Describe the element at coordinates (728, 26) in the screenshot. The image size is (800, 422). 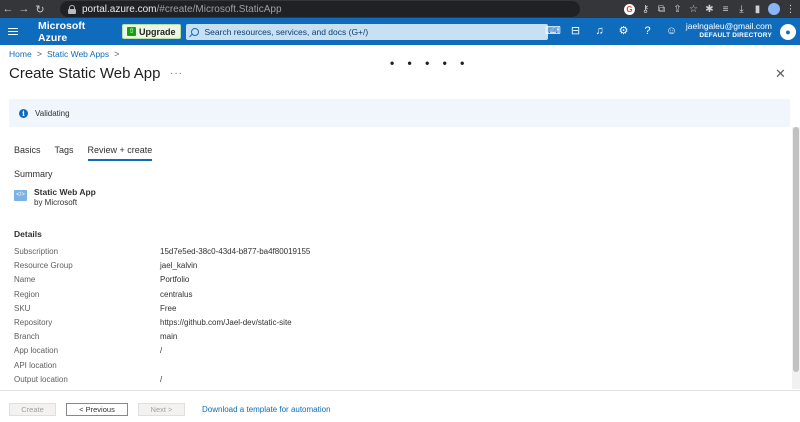
I see `account-email: jaelngaleu@gmail.com` at that location.